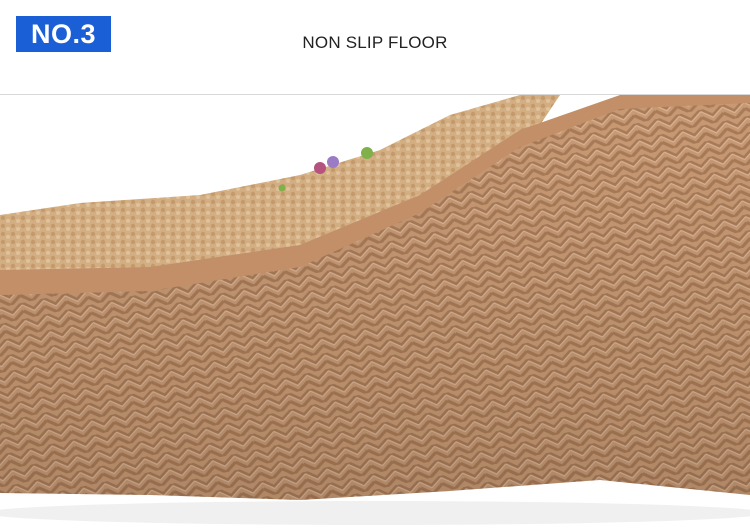 This screenshot has width=750, height=528. I want to click on floor-shadow, so click(375, 513).